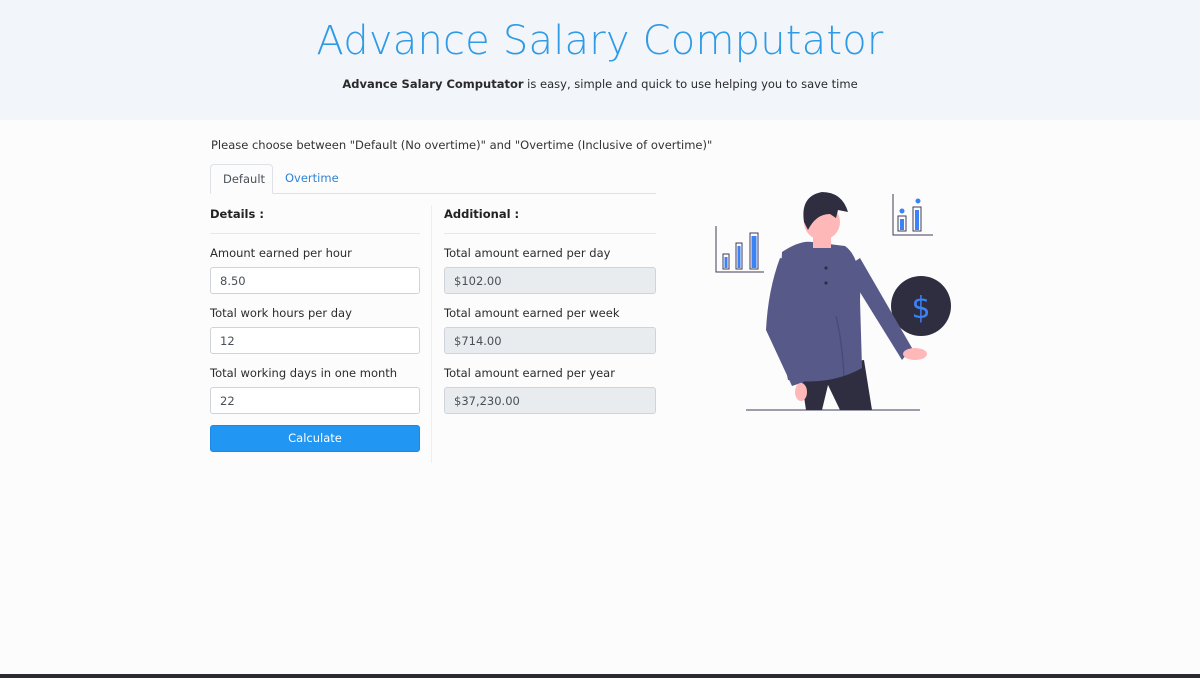 The width and height of the screenshot is (1200, 678). Describe the element at coordinates (529, 373) in the screenshot. I see `earned-per-year-label: Total amount earned per year` at that location.